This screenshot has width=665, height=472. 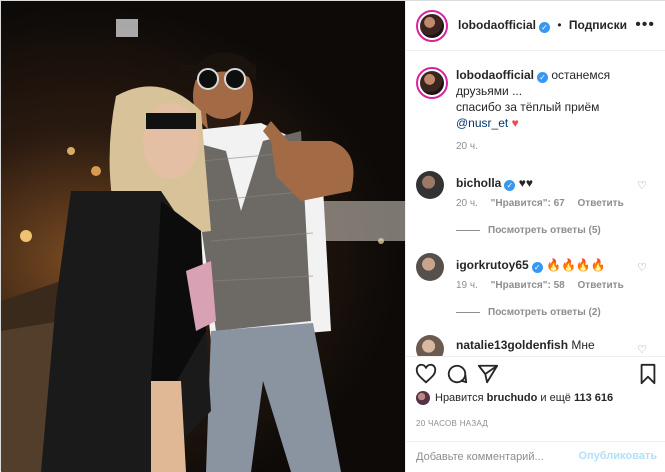 I want to click on mention-link: @nusr_et, so click(x=482, y=123).